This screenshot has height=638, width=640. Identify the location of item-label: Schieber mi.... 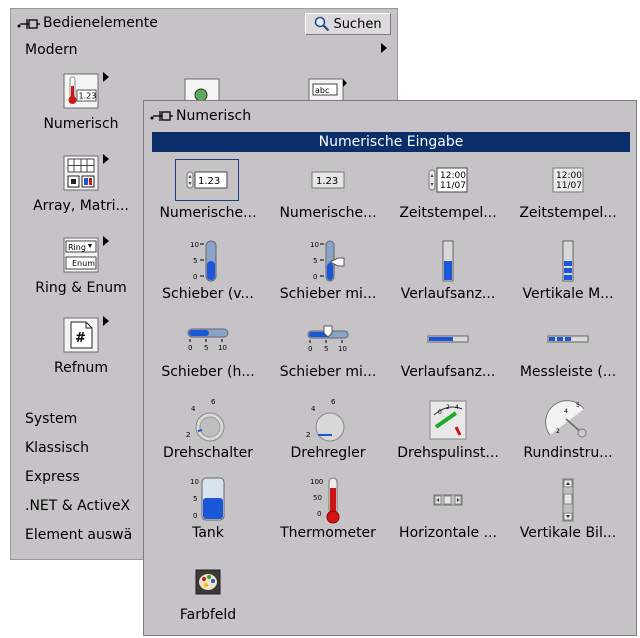
(328, 294).